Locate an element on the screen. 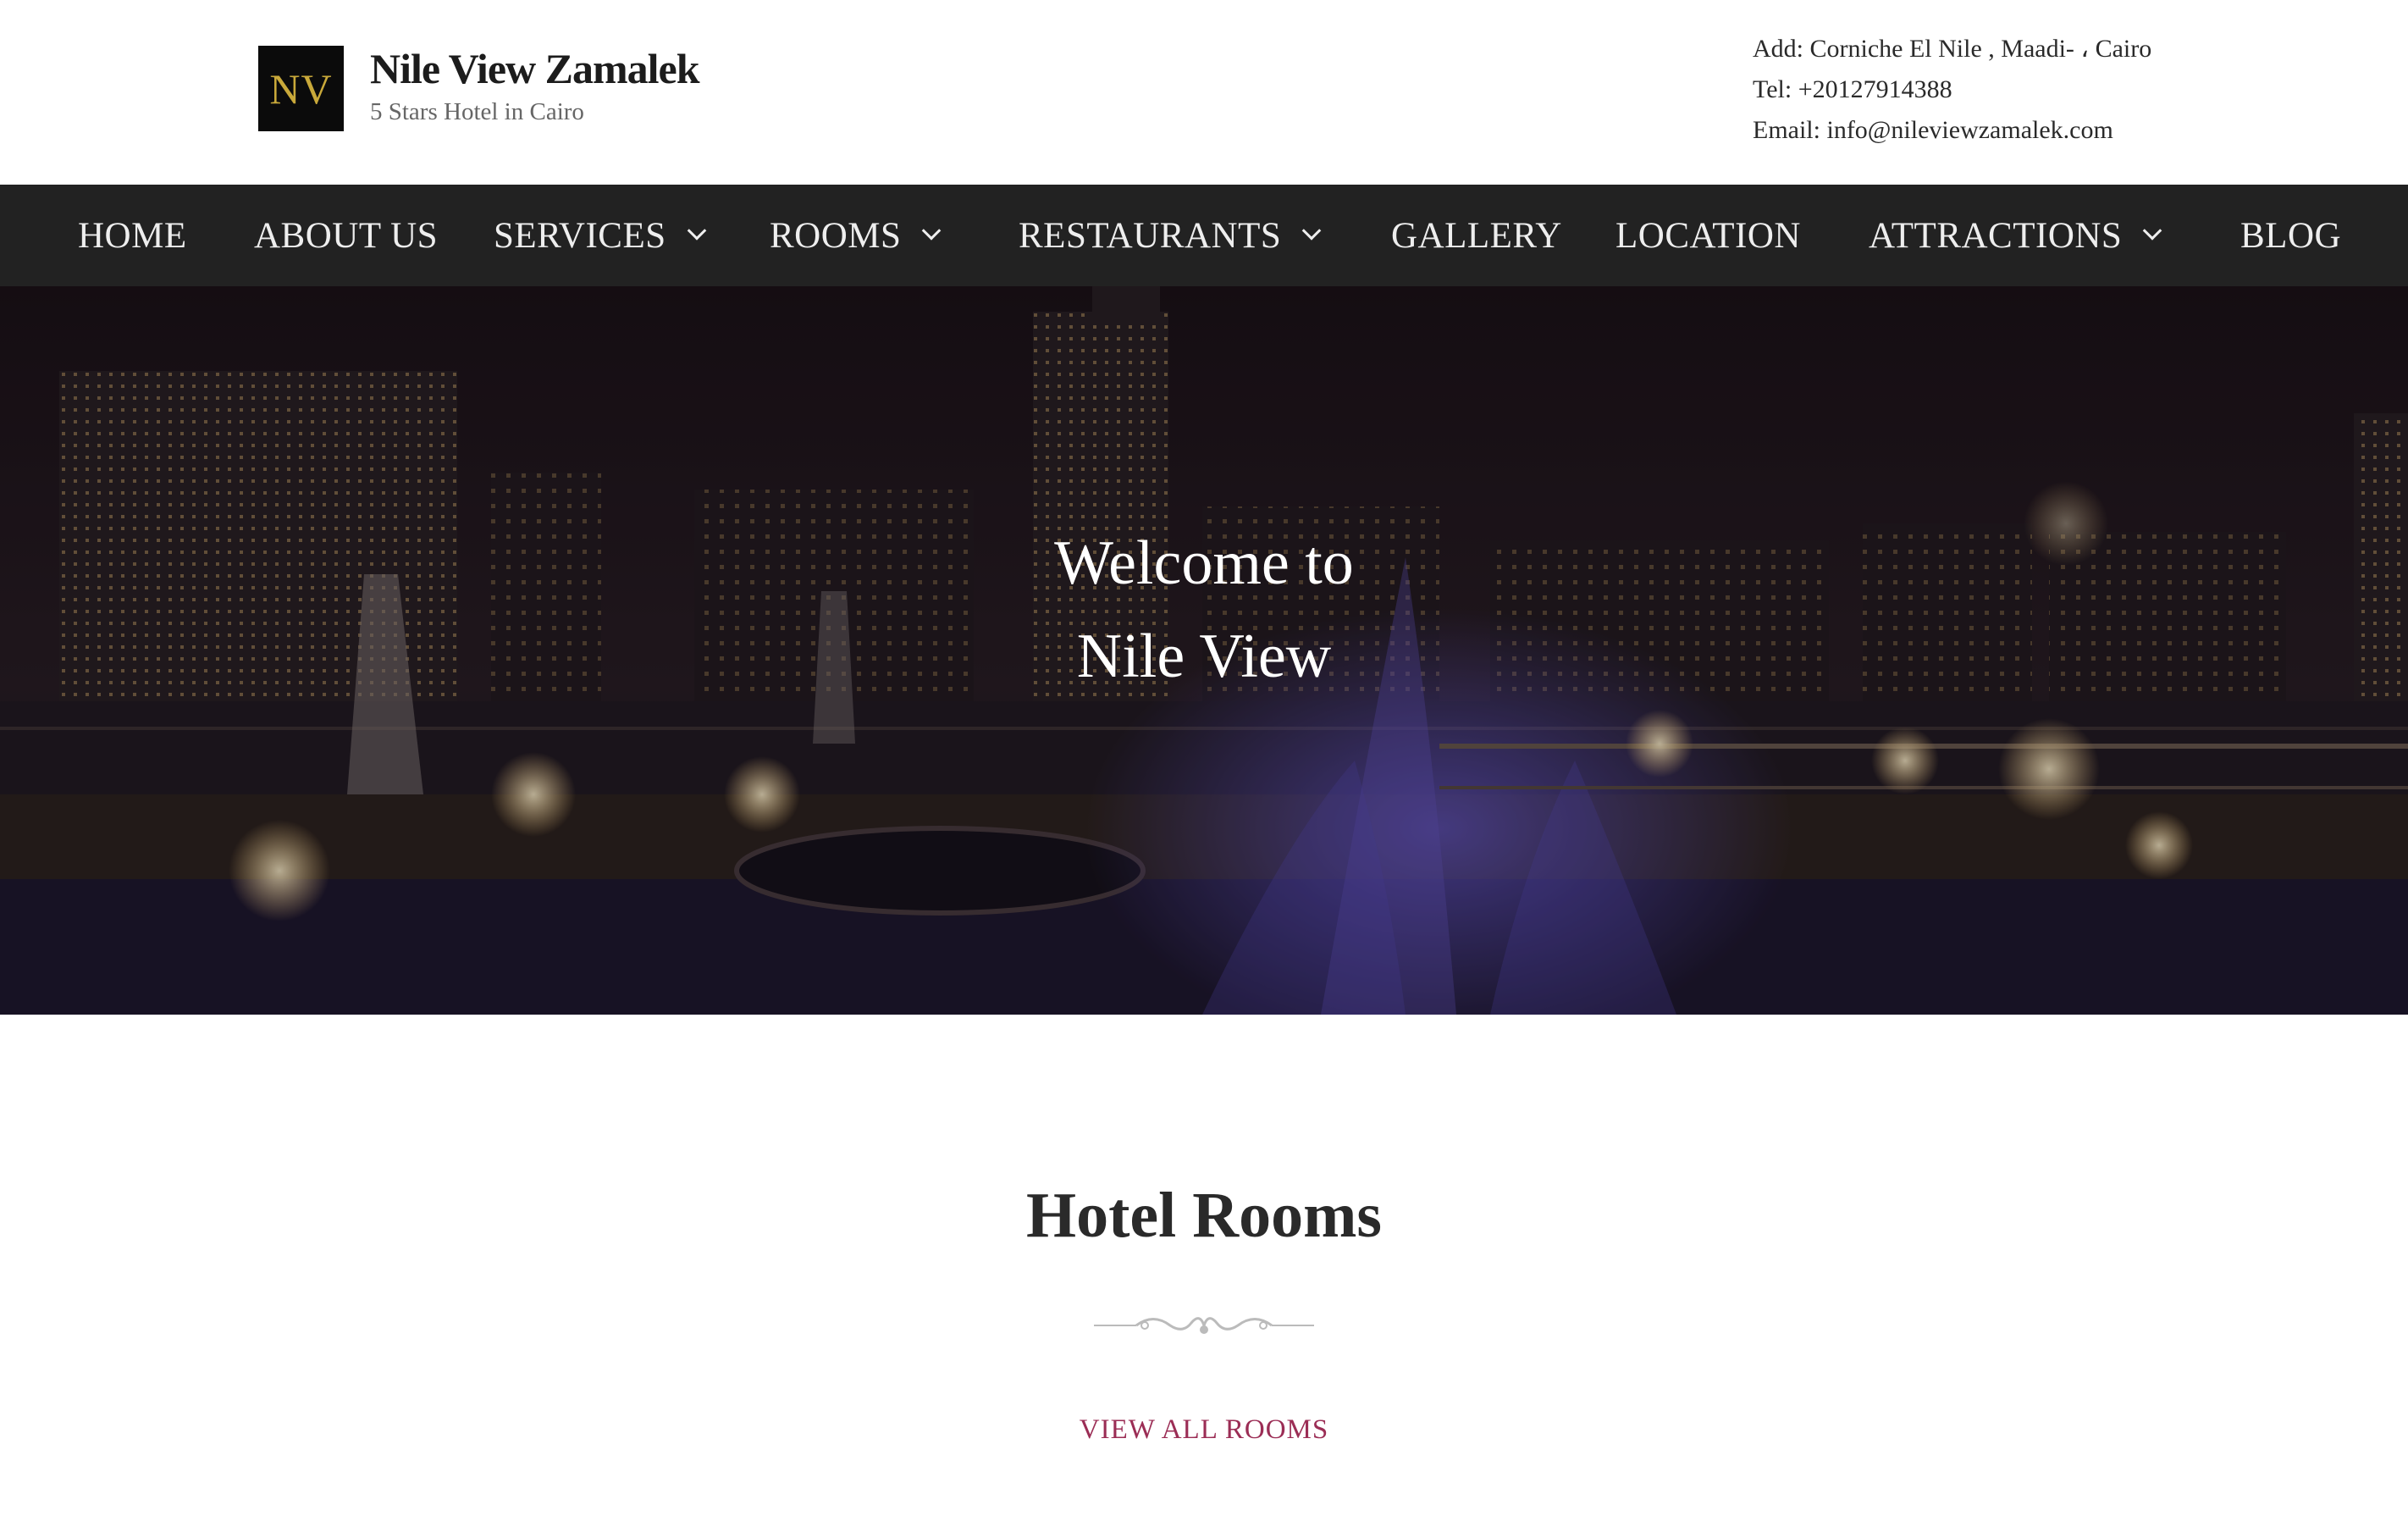 Image resolution: width=2408 pixels, height=1516 pixels. contact-tel: Tel: +20127914388 is located at coordinates (1852, 89).